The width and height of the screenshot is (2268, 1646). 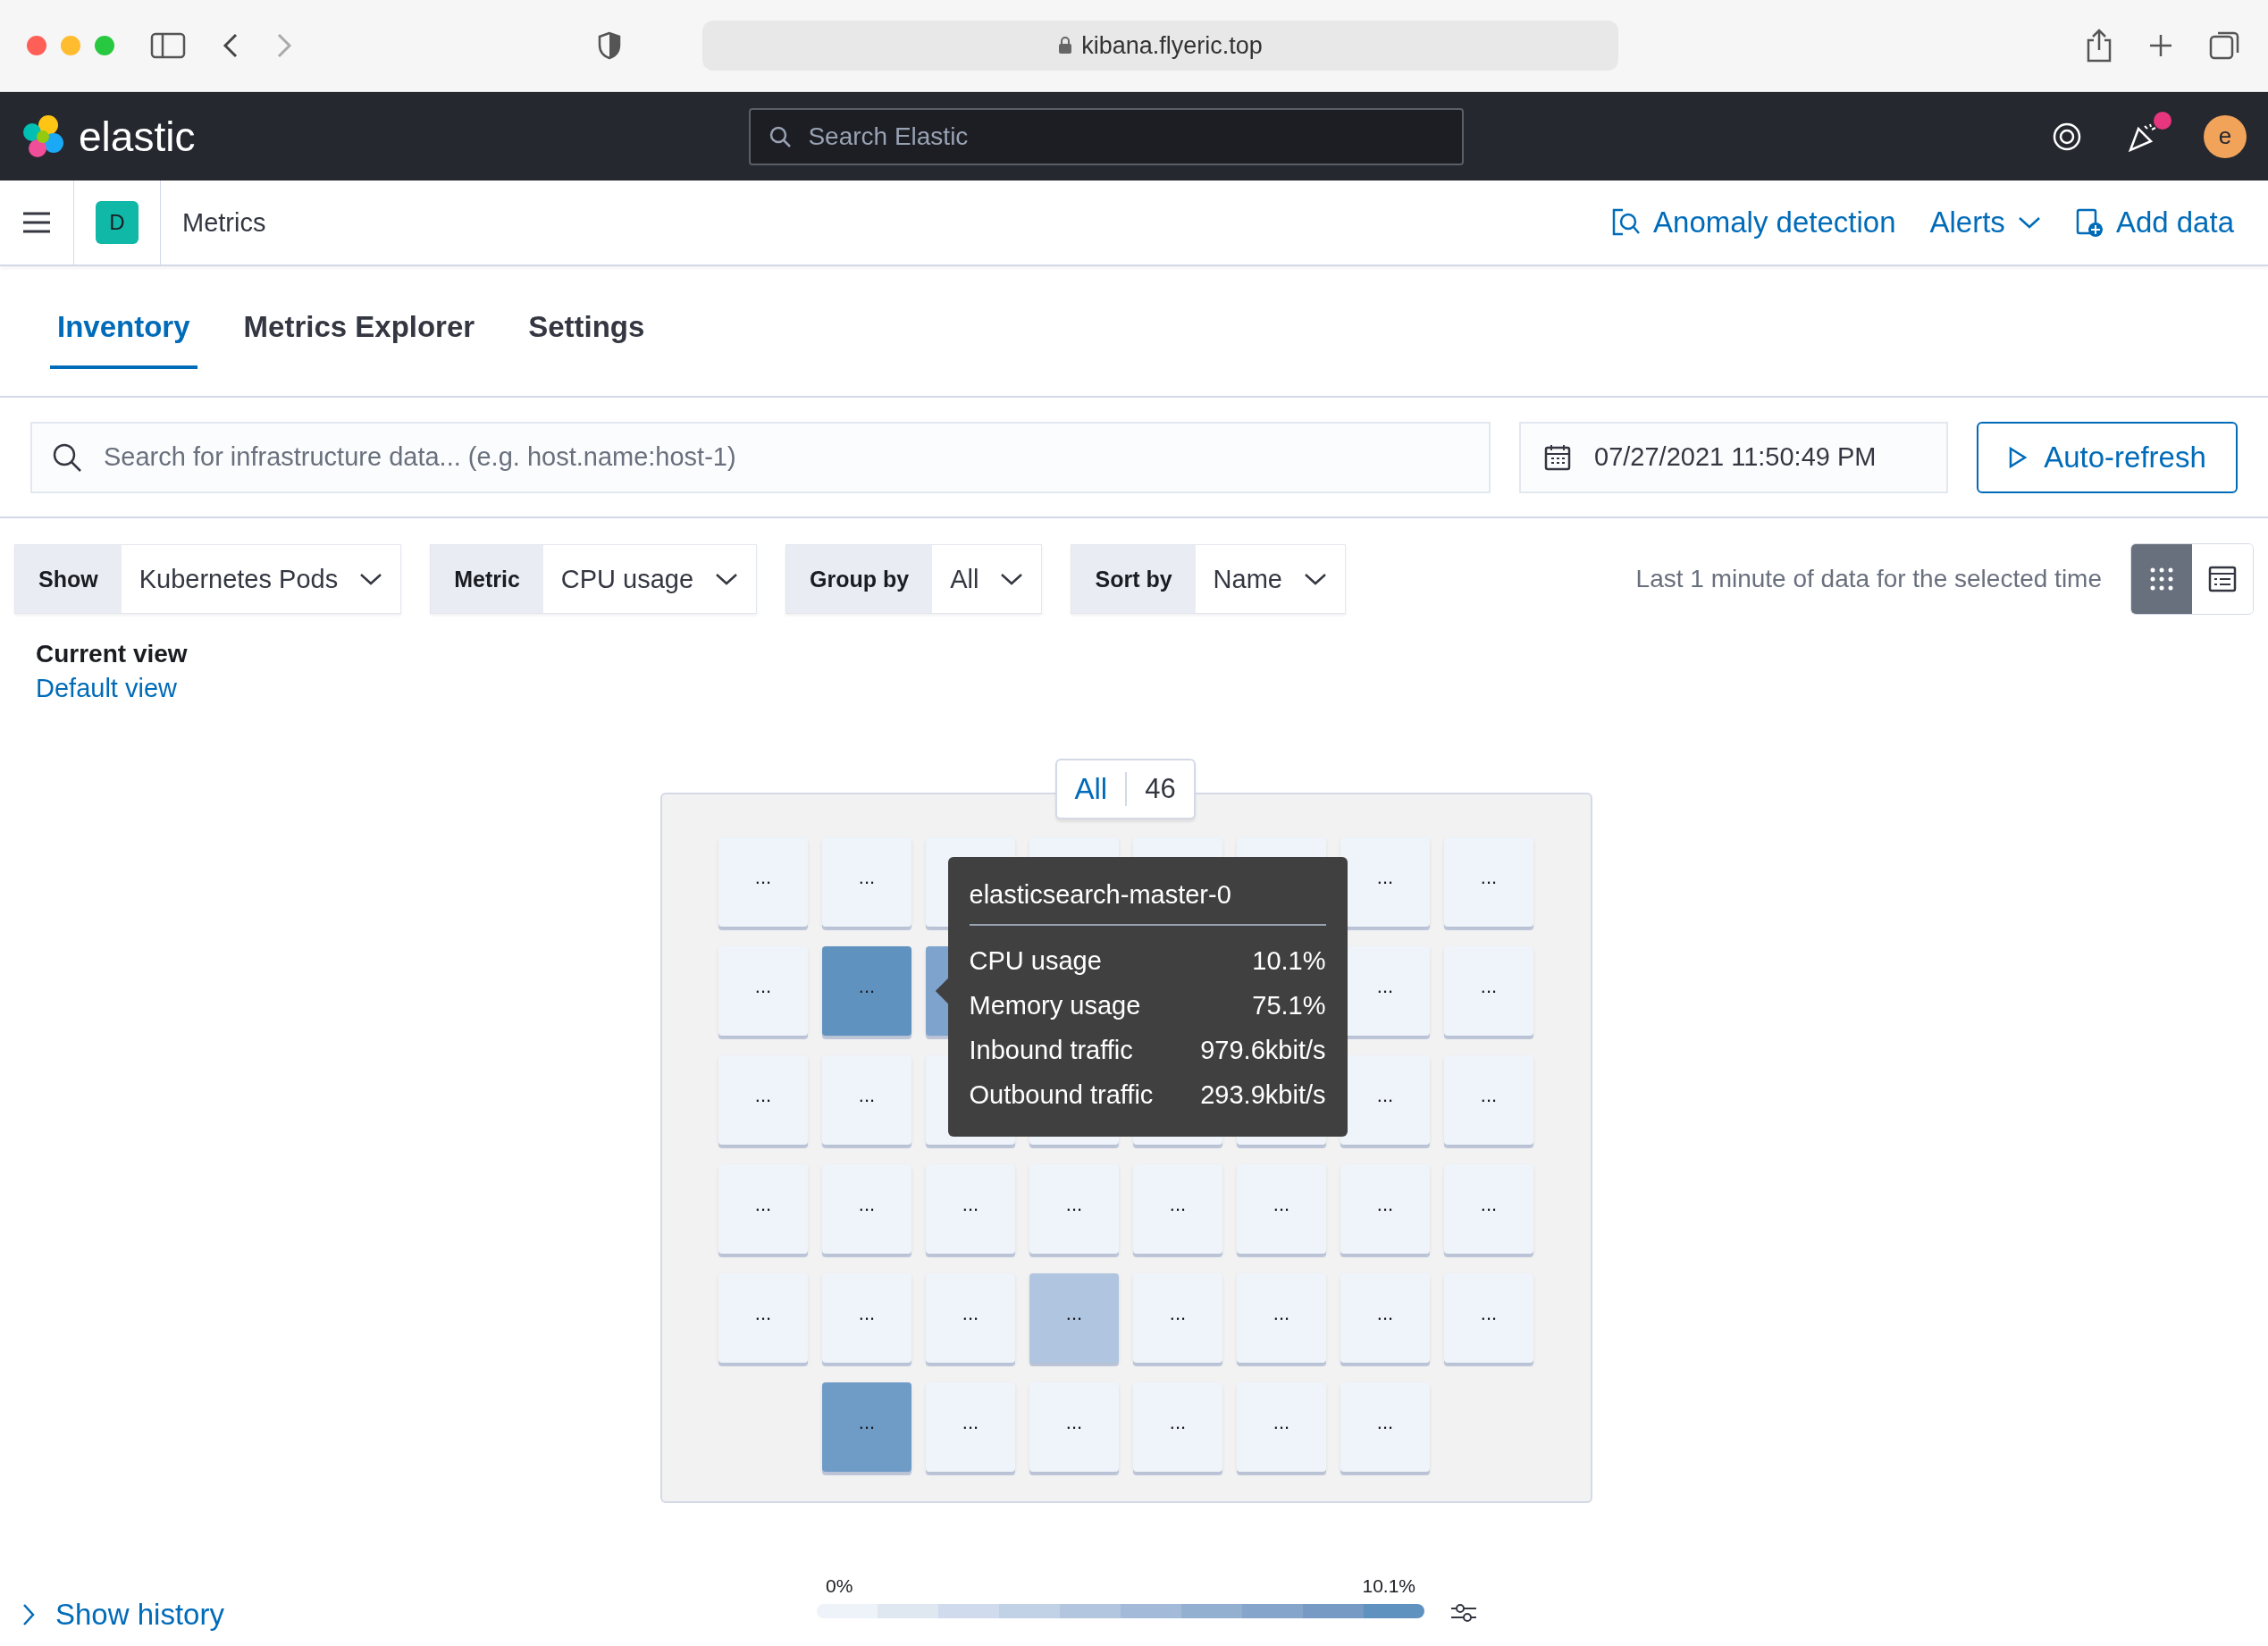 What do you see at coordinates (2067, 136) in the screenshot?
I see `help-icon` at bounding box center [2067, 136].